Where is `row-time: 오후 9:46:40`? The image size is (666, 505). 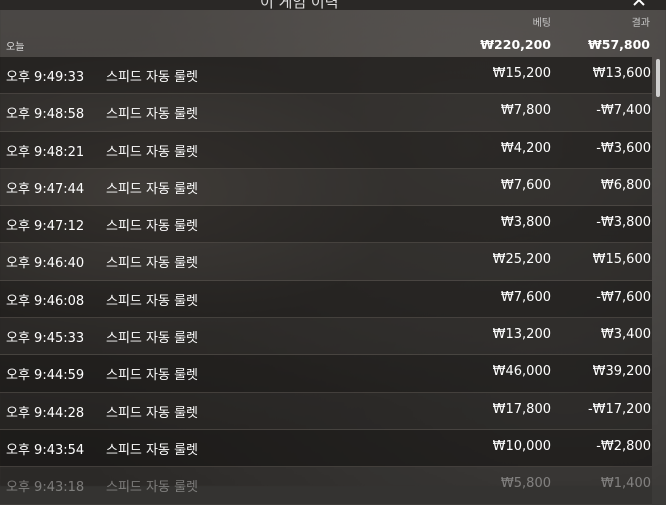
row-time: 오후 9:46:40 is located at coordinates (45, 264).